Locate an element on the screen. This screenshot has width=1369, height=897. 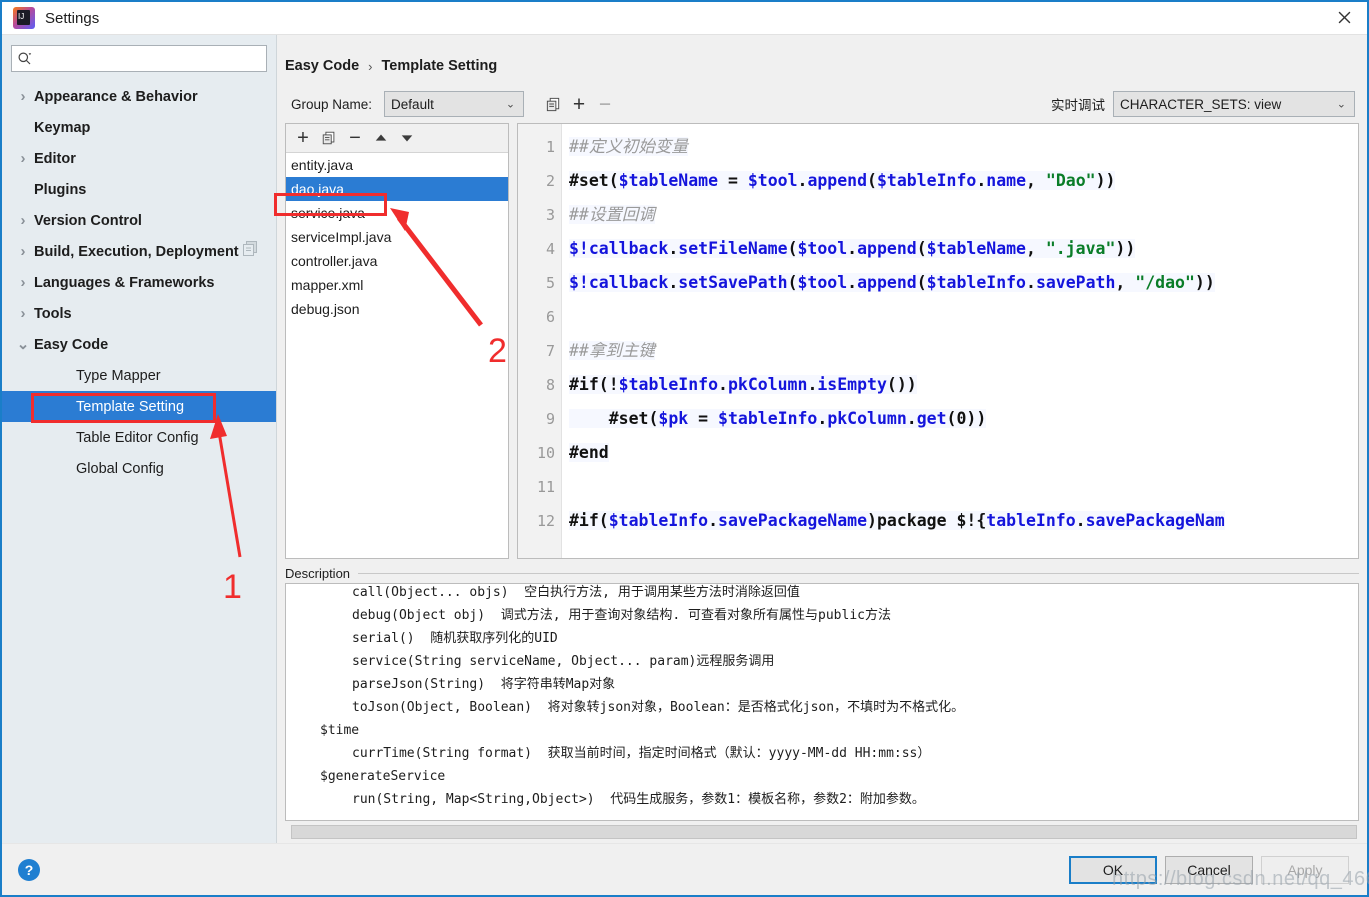
sidebar-item-global-config: ›Global Config is located at coordinates (139, 468).